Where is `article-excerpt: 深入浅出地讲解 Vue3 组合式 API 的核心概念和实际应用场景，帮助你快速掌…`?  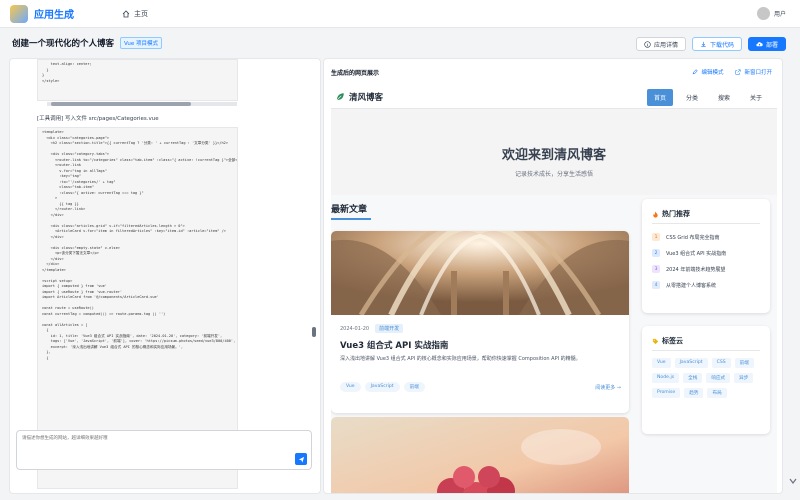 article-excerpt: 深入浅出地讲解 Vue3 组合式 API 的核心概念和实际应用场景，帮助你快速掌… is located at coordinates (460, 359).